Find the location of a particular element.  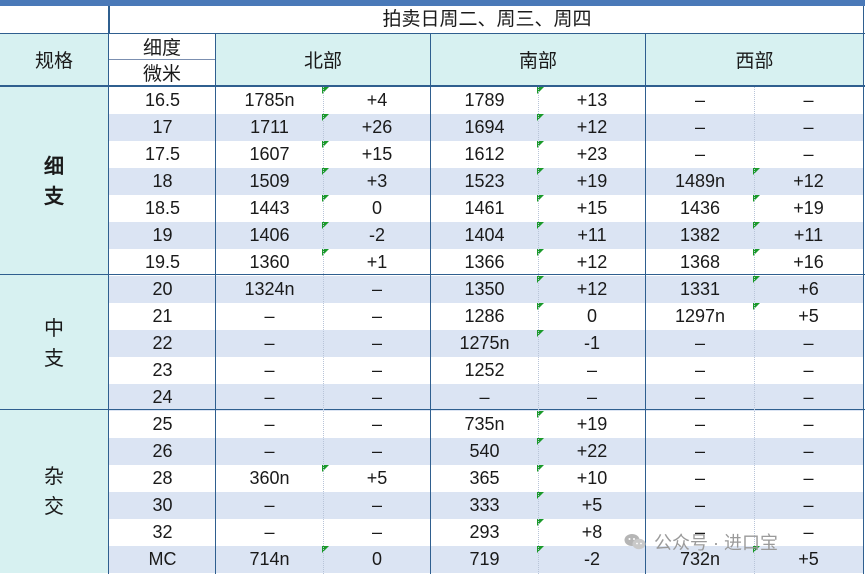

north-change-cell: +4 is located at coordinates (376, 100).